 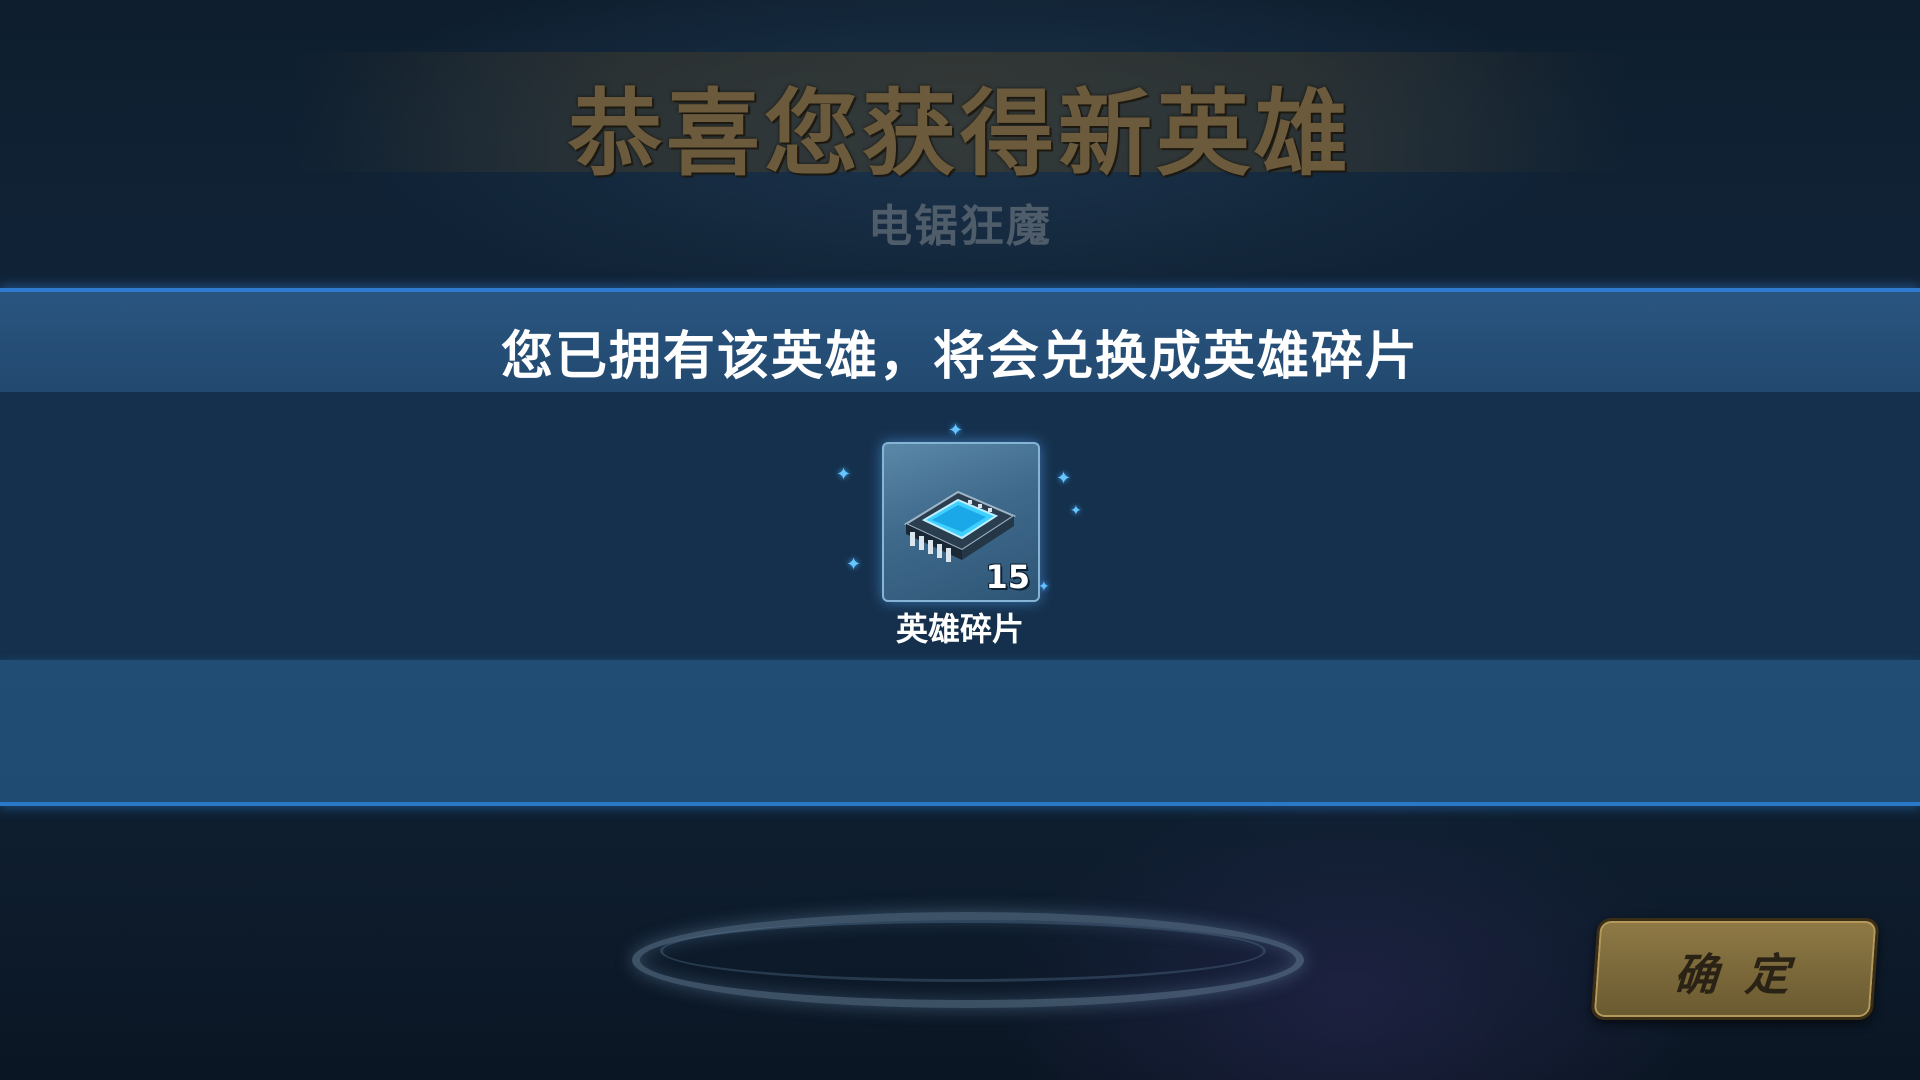 I want to click on hero-name: 电锯狂魔, so click(x=960, y=226).